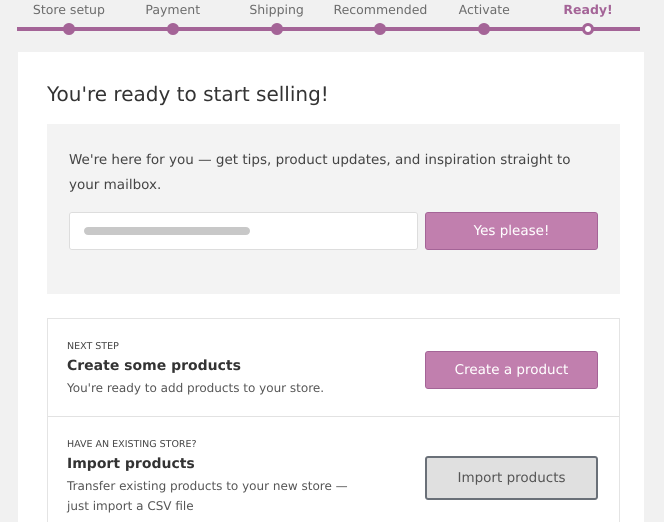 The width and height of the screenshot is (664, 522). What do you see at coordinates (188, 94) in the screenshot?
I see `page-title: You're ready to start selling!` at bounding box center [188, 94].